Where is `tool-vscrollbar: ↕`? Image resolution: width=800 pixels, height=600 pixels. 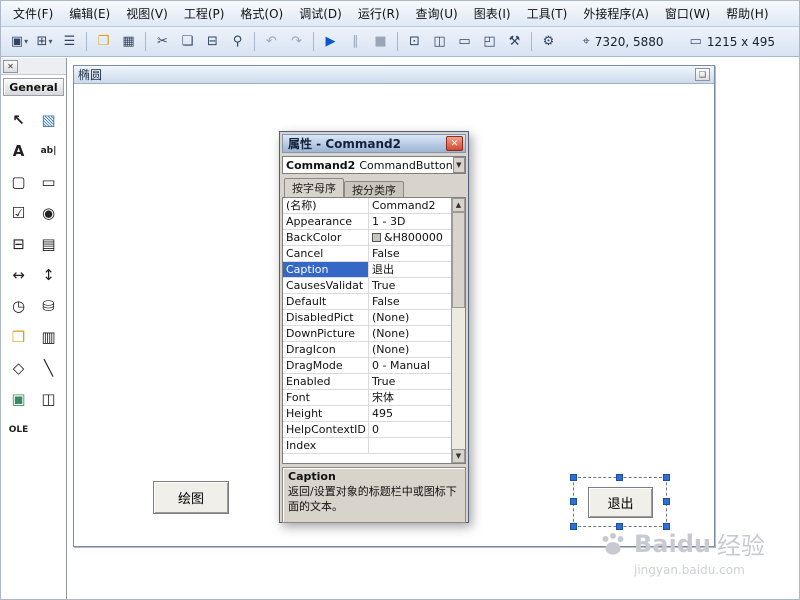 tool-vscrollbar: ↕ is located at coordinates (49, 275).